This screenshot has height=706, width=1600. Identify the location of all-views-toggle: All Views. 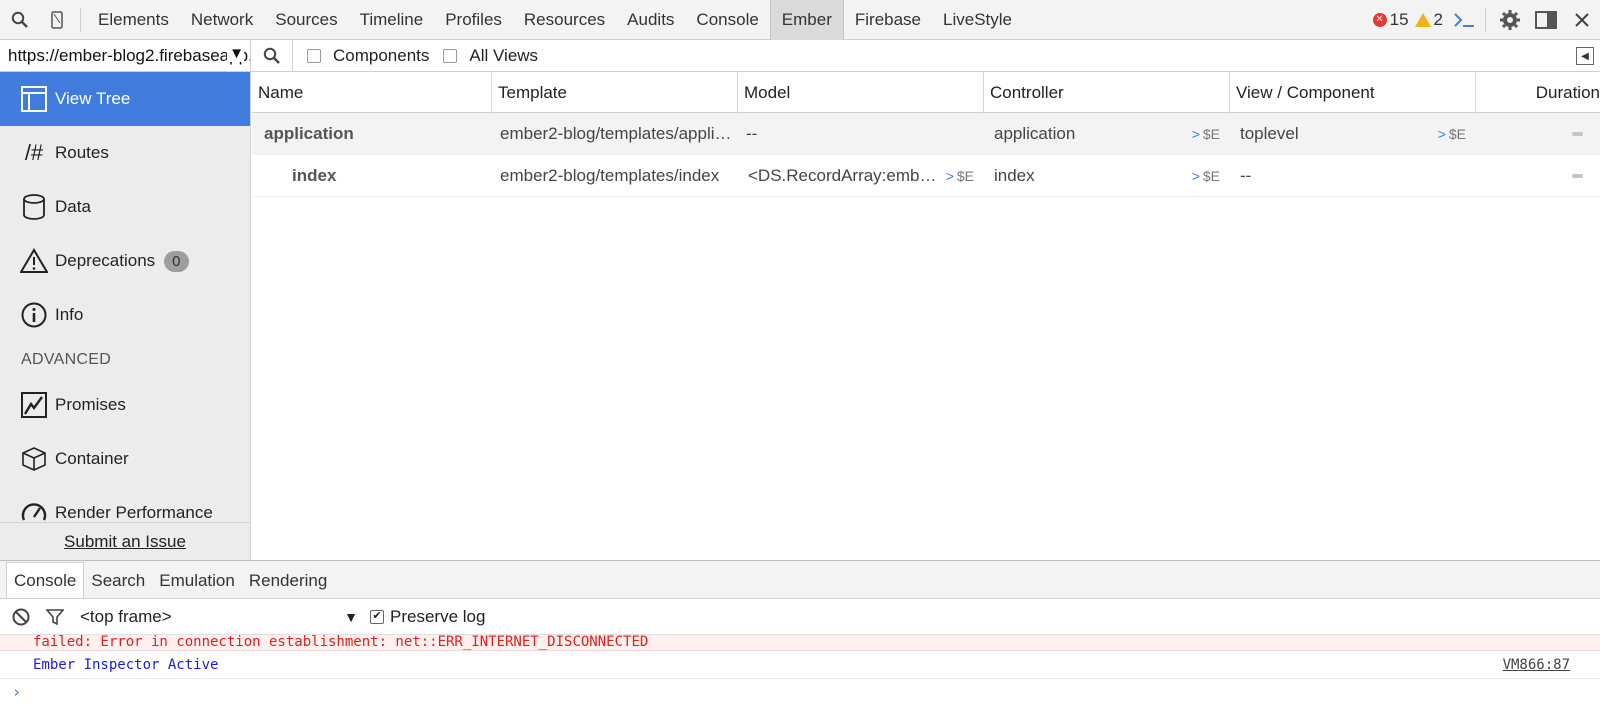
(490, 56).